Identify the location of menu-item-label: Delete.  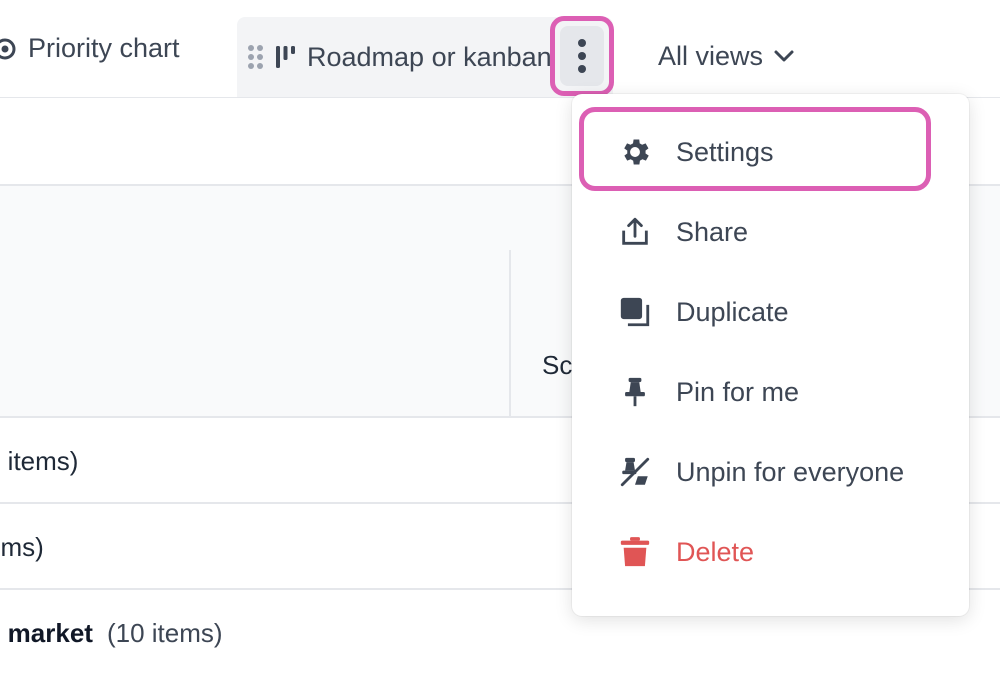
(715, 551).